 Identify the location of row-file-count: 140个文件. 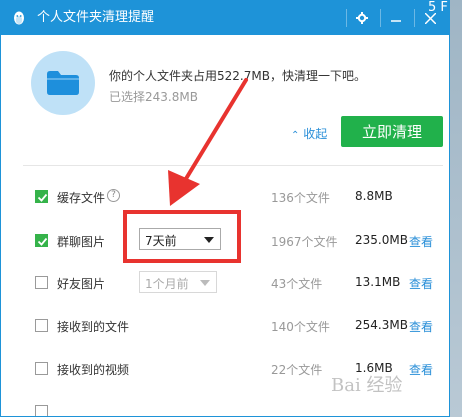
(300, 327).